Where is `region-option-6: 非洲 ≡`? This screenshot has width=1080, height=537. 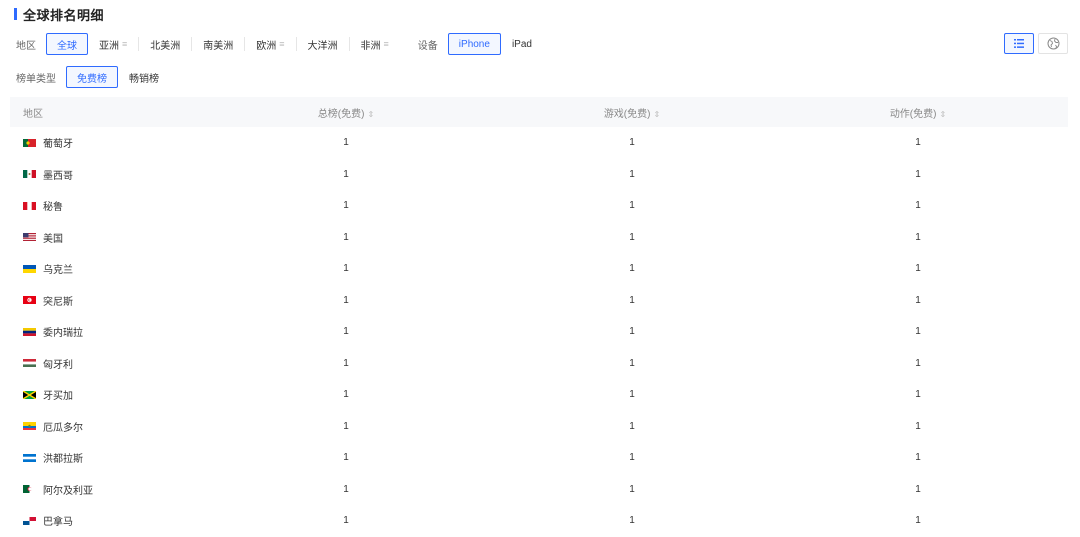 region-option-6: 非洲 ≡ is located at coordinates (375, 44).